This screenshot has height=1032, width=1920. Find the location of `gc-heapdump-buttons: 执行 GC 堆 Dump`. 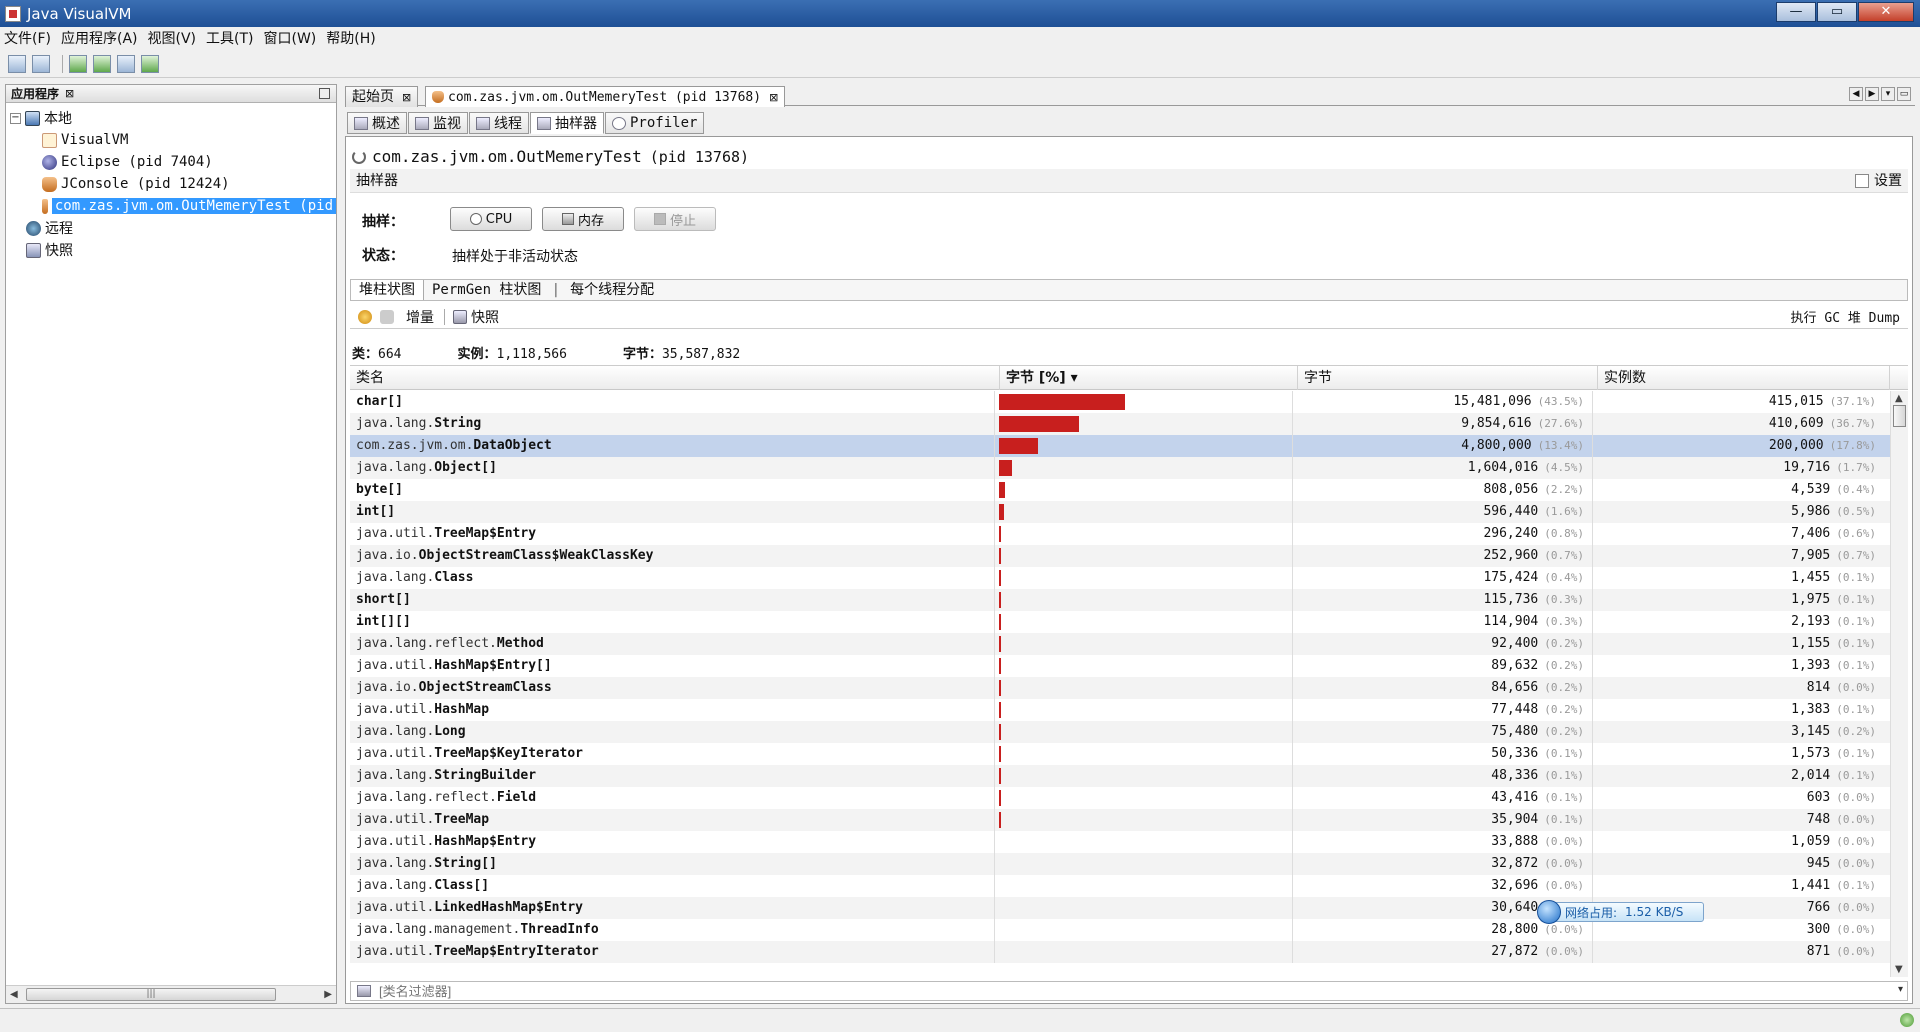

gc-heapdump-buttons: 执行 GC 堆 Dump is located at coordinates (1845, 316).